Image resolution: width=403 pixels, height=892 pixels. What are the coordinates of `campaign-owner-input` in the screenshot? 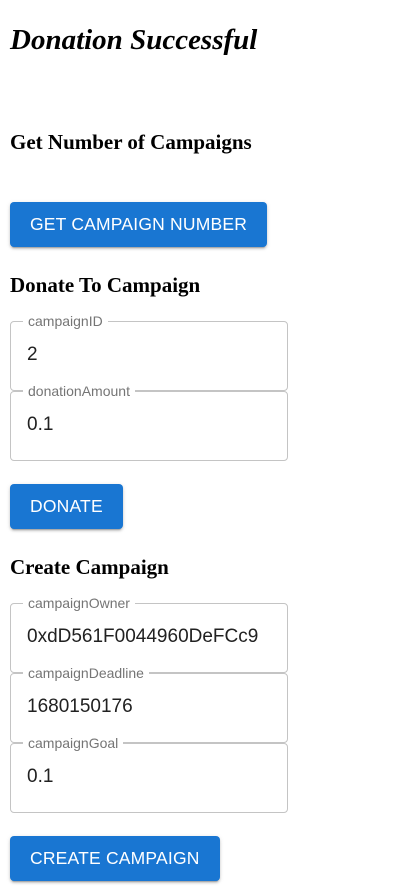 It's located at (149, 637).